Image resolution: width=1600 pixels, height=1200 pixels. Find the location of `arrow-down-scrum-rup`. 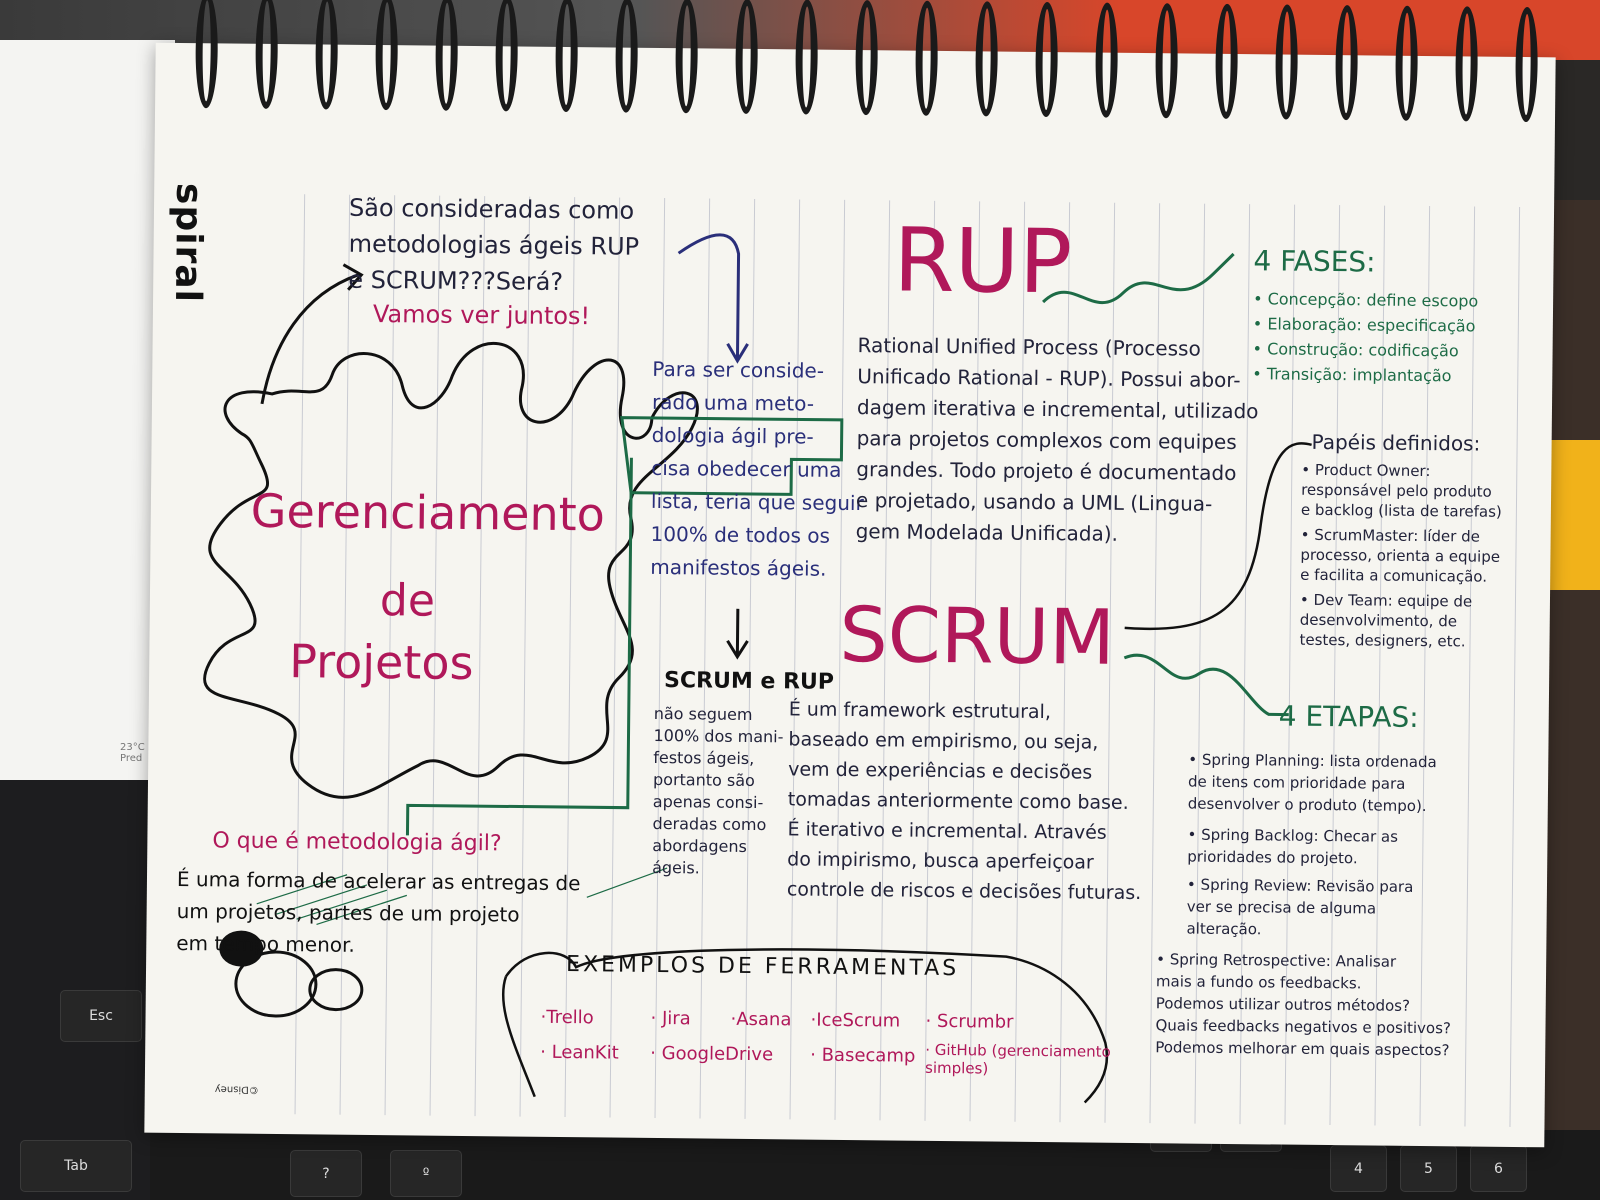

arrow-down-scrum-rup is located at coordinates (737, 634).